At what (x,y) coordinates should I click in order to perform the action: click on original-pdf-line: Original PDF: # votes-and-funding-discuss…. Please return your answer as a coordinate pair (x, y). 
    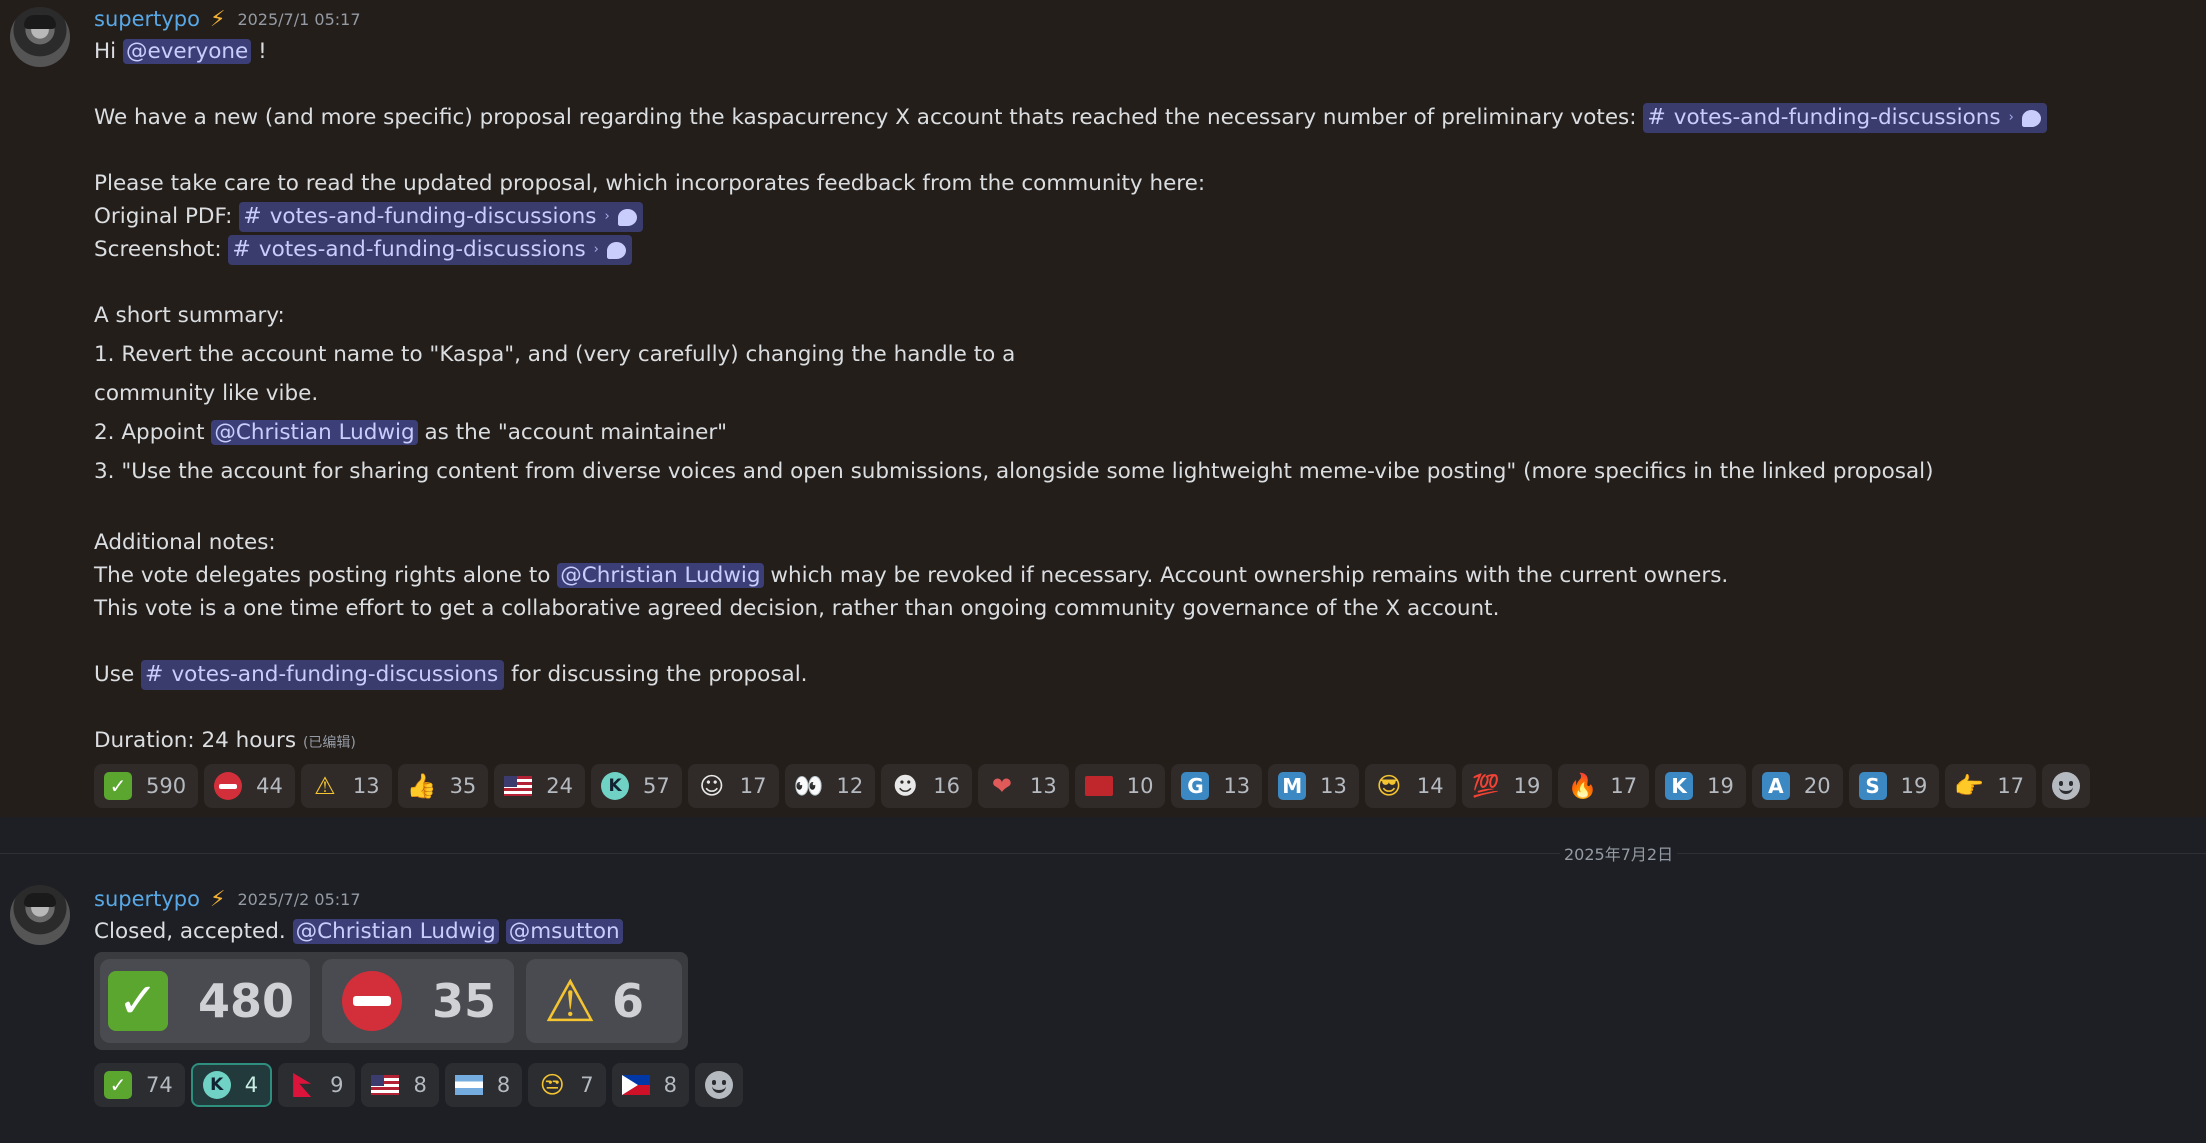
    Looking at the image, I should click on (368, 217).